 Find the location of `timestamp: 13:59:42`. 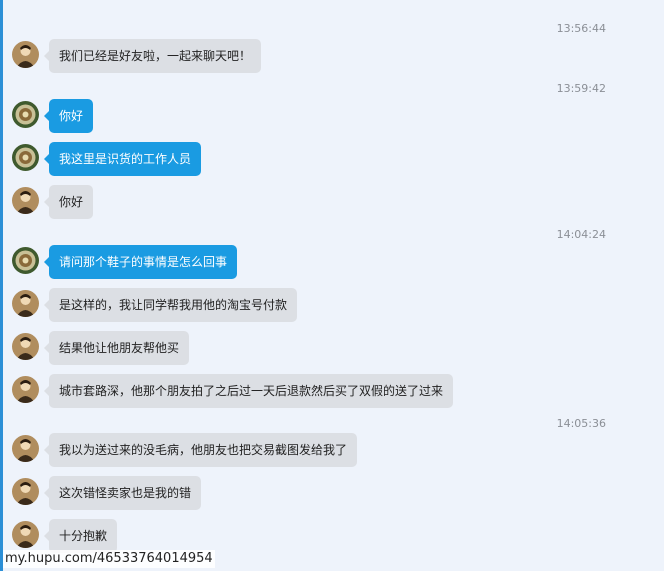

timestamp: 13:59:42 is located at coordinates (581, 88).